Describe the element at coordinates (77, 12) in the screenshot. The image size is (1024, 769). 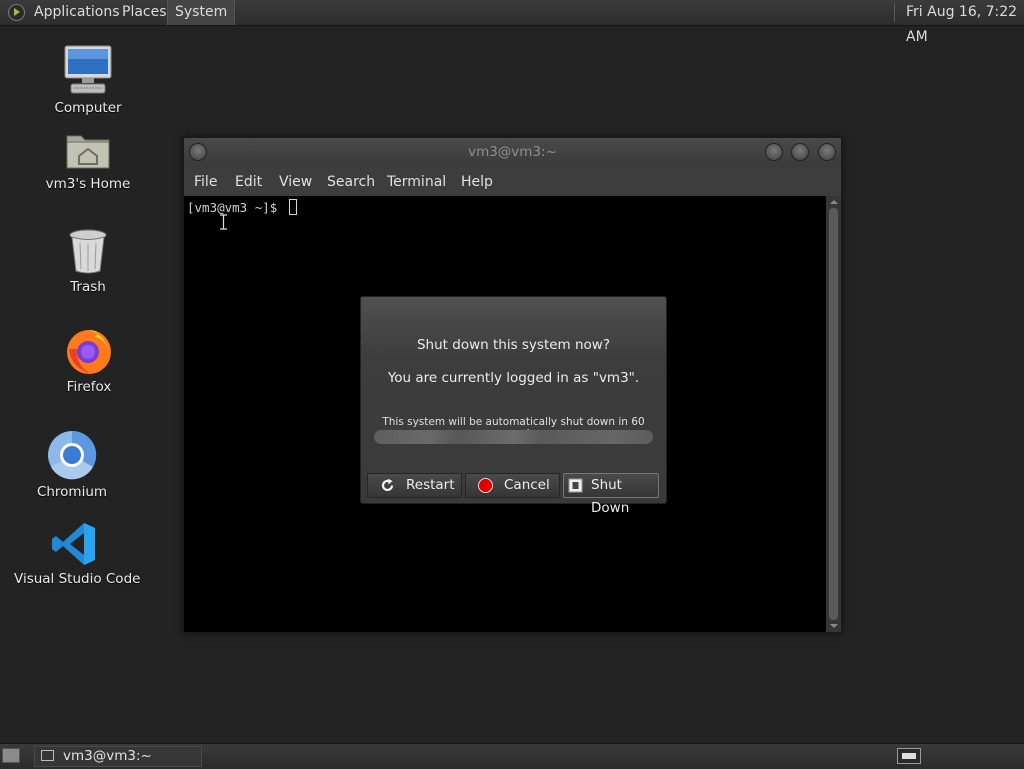
I see `menu-applications: Applications` at that location.